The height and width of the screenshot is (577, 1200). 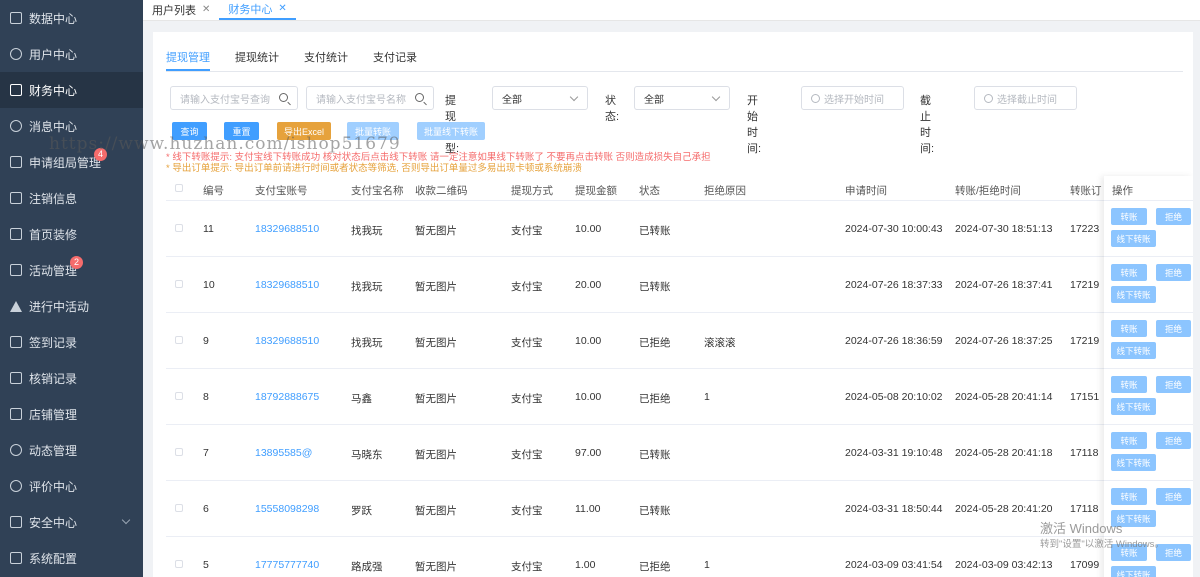 What do you see at coordinates (179, 188) in the screenshot?
I see `select-all-checkbox` at bounding box center [179, 188].